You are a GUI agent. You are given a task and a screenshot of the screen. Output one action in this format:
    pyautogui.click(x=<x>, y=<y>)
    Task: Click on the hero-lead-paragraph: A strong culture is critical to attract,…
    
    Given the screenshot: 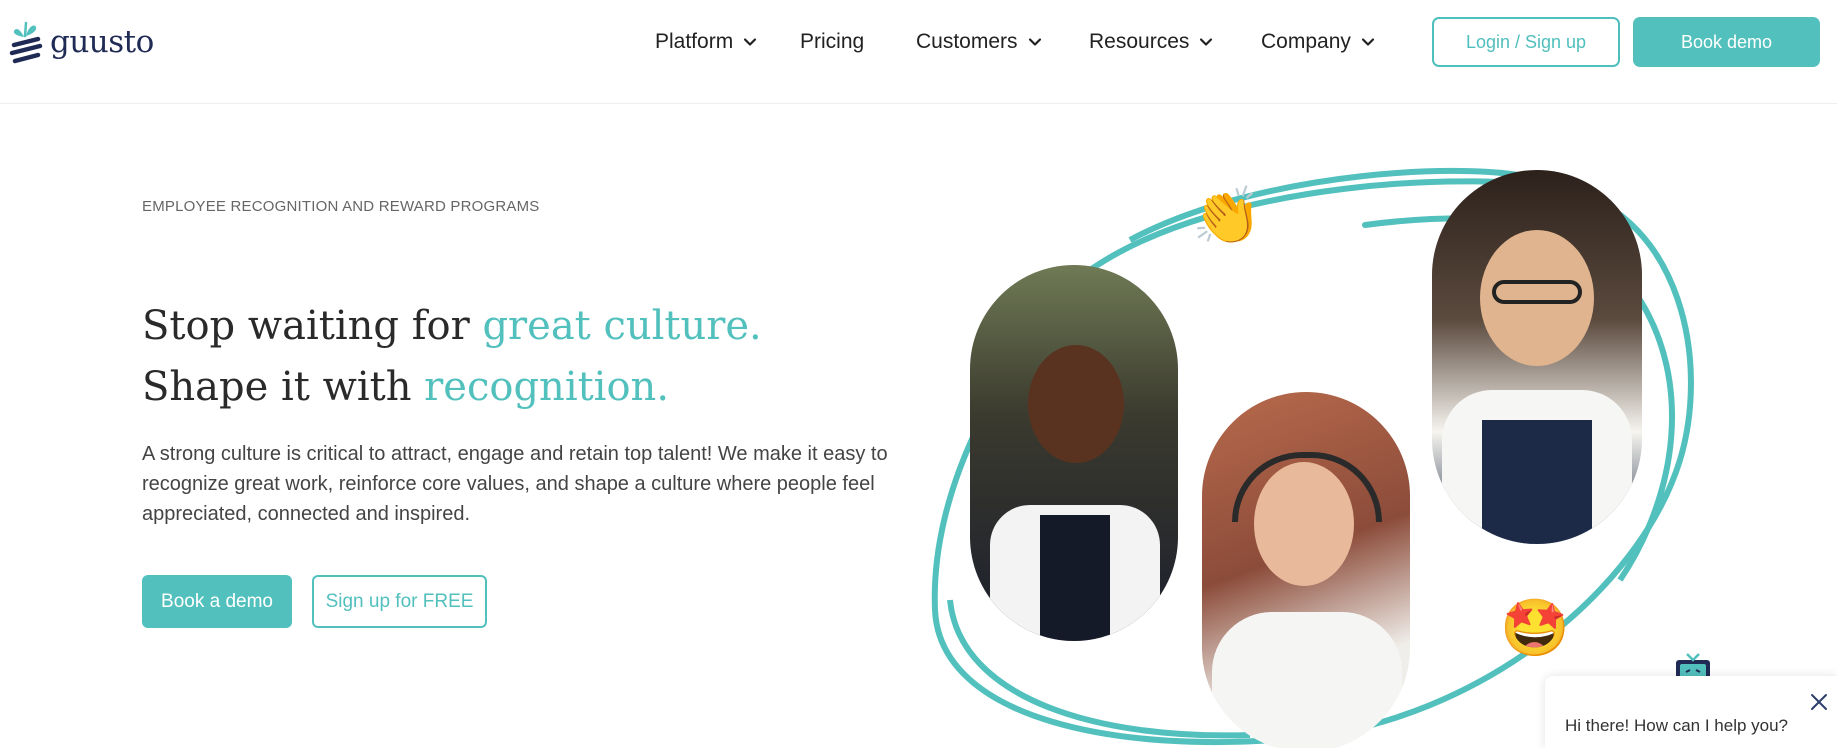 What is the action you would take?
    pyautogui.click(x=515, y=484)
    